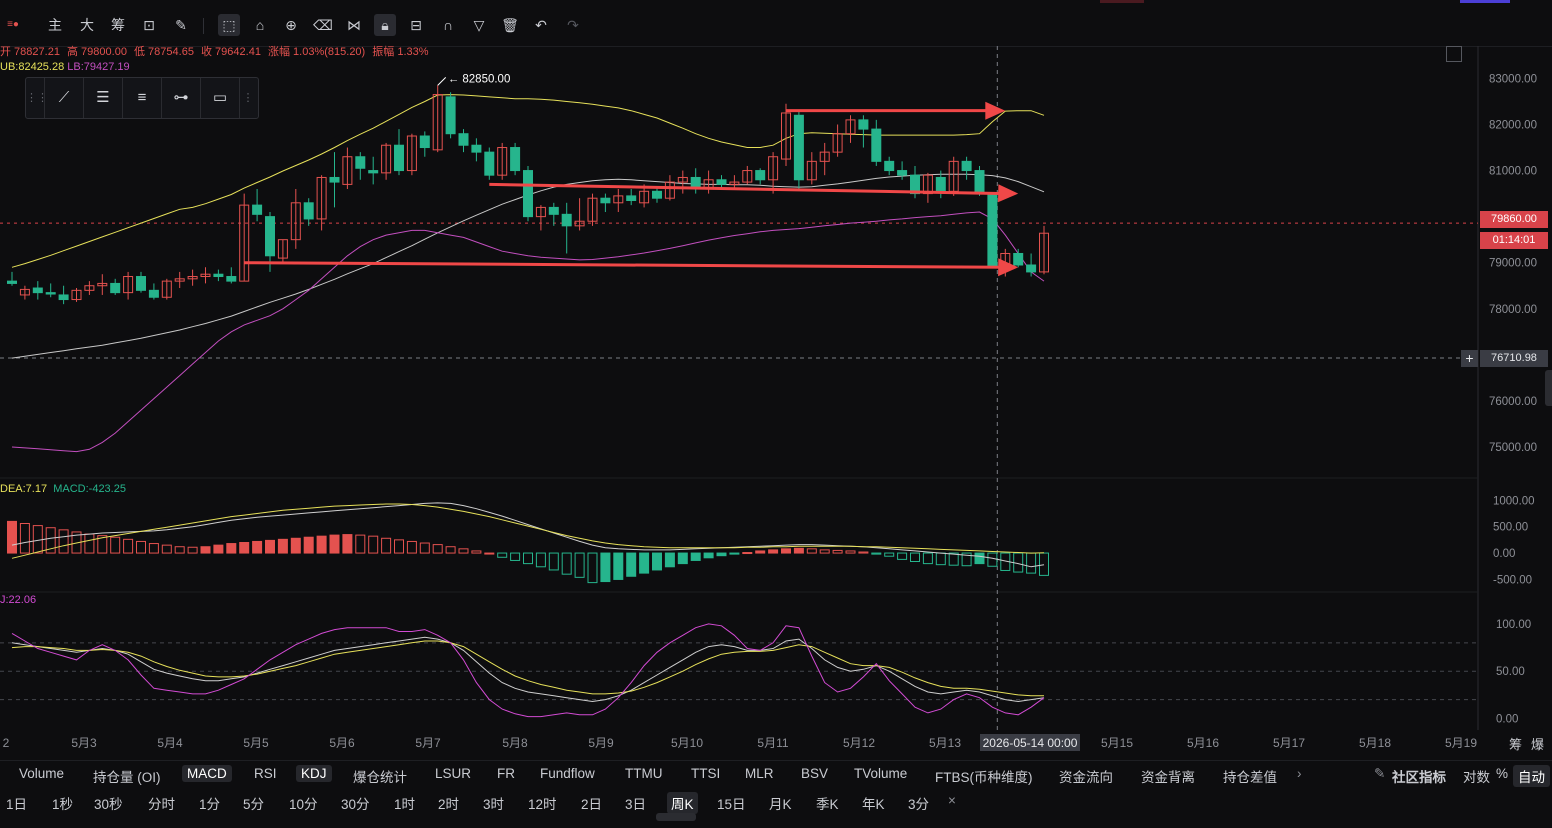 This screenshot has width=1552, height=828. What do you see at coordinates (984, 776) in the screenshot?
I see `indicator-tab: FTBS(币种维度)` at bounding box center [984, 776].